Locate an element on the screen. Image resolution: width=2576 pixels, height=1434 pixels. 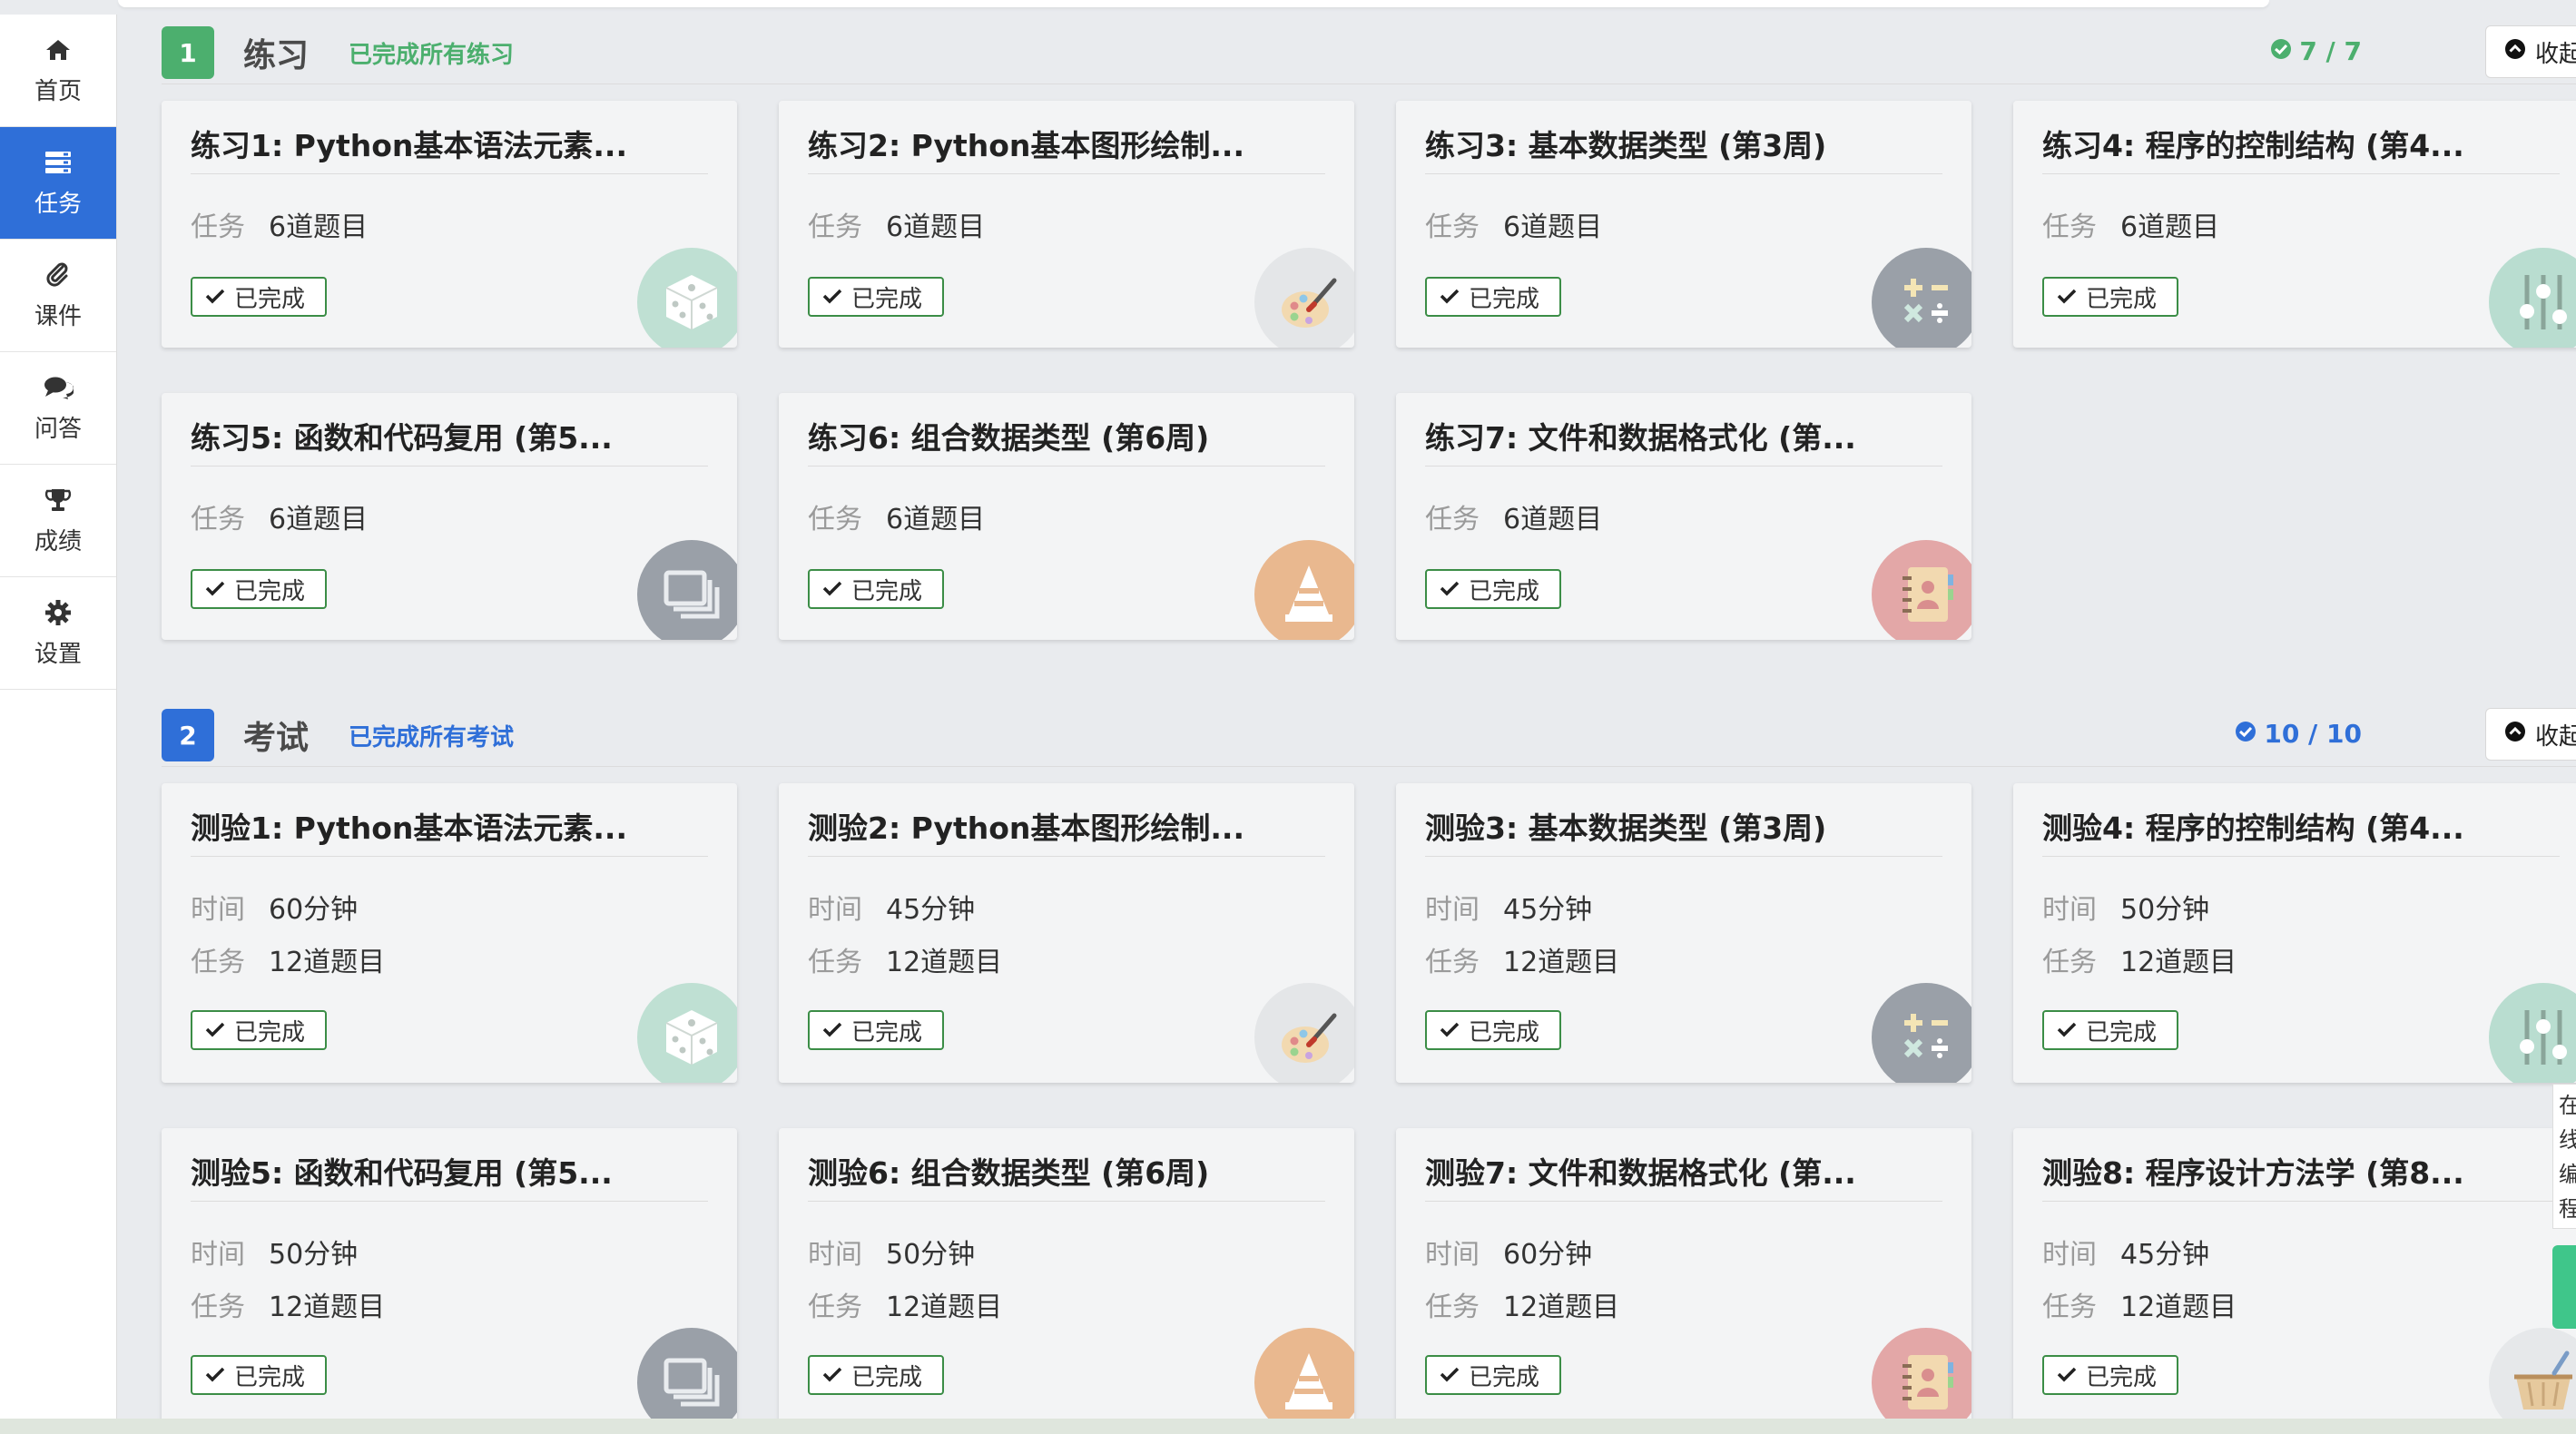
nav-qa: 问答 is located at coordinates (58, 408).